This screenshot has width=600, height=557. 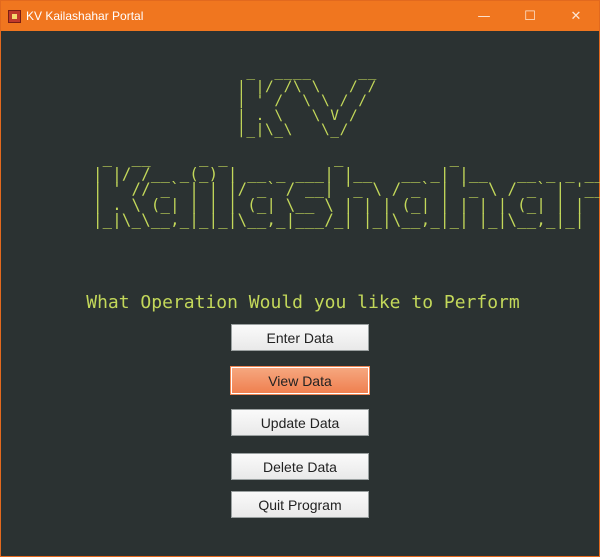 What do you see at coordinates (14, 16) in the screenshot?
I see `app-icon` at bounding box center [14, 16].